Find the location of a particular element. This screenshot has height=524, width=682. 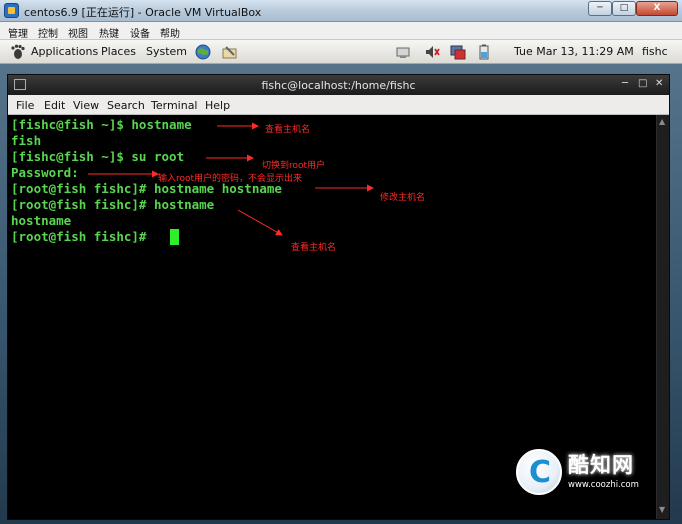

coozhi-watermark: C 酷知网 www.coozhi.com is located at coordinates (585, 475).